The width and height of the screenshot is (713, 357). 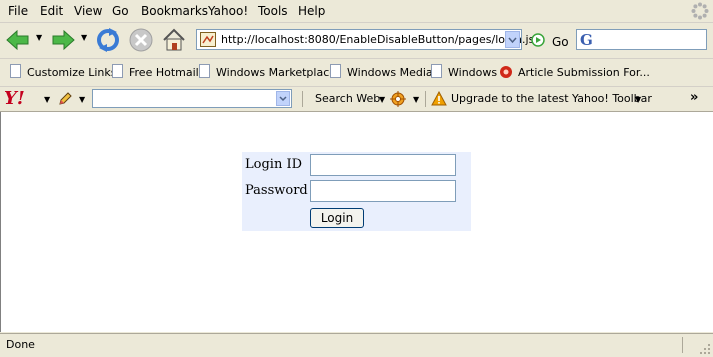 I want to click on password-label: Password, so click(x=276, y=190).